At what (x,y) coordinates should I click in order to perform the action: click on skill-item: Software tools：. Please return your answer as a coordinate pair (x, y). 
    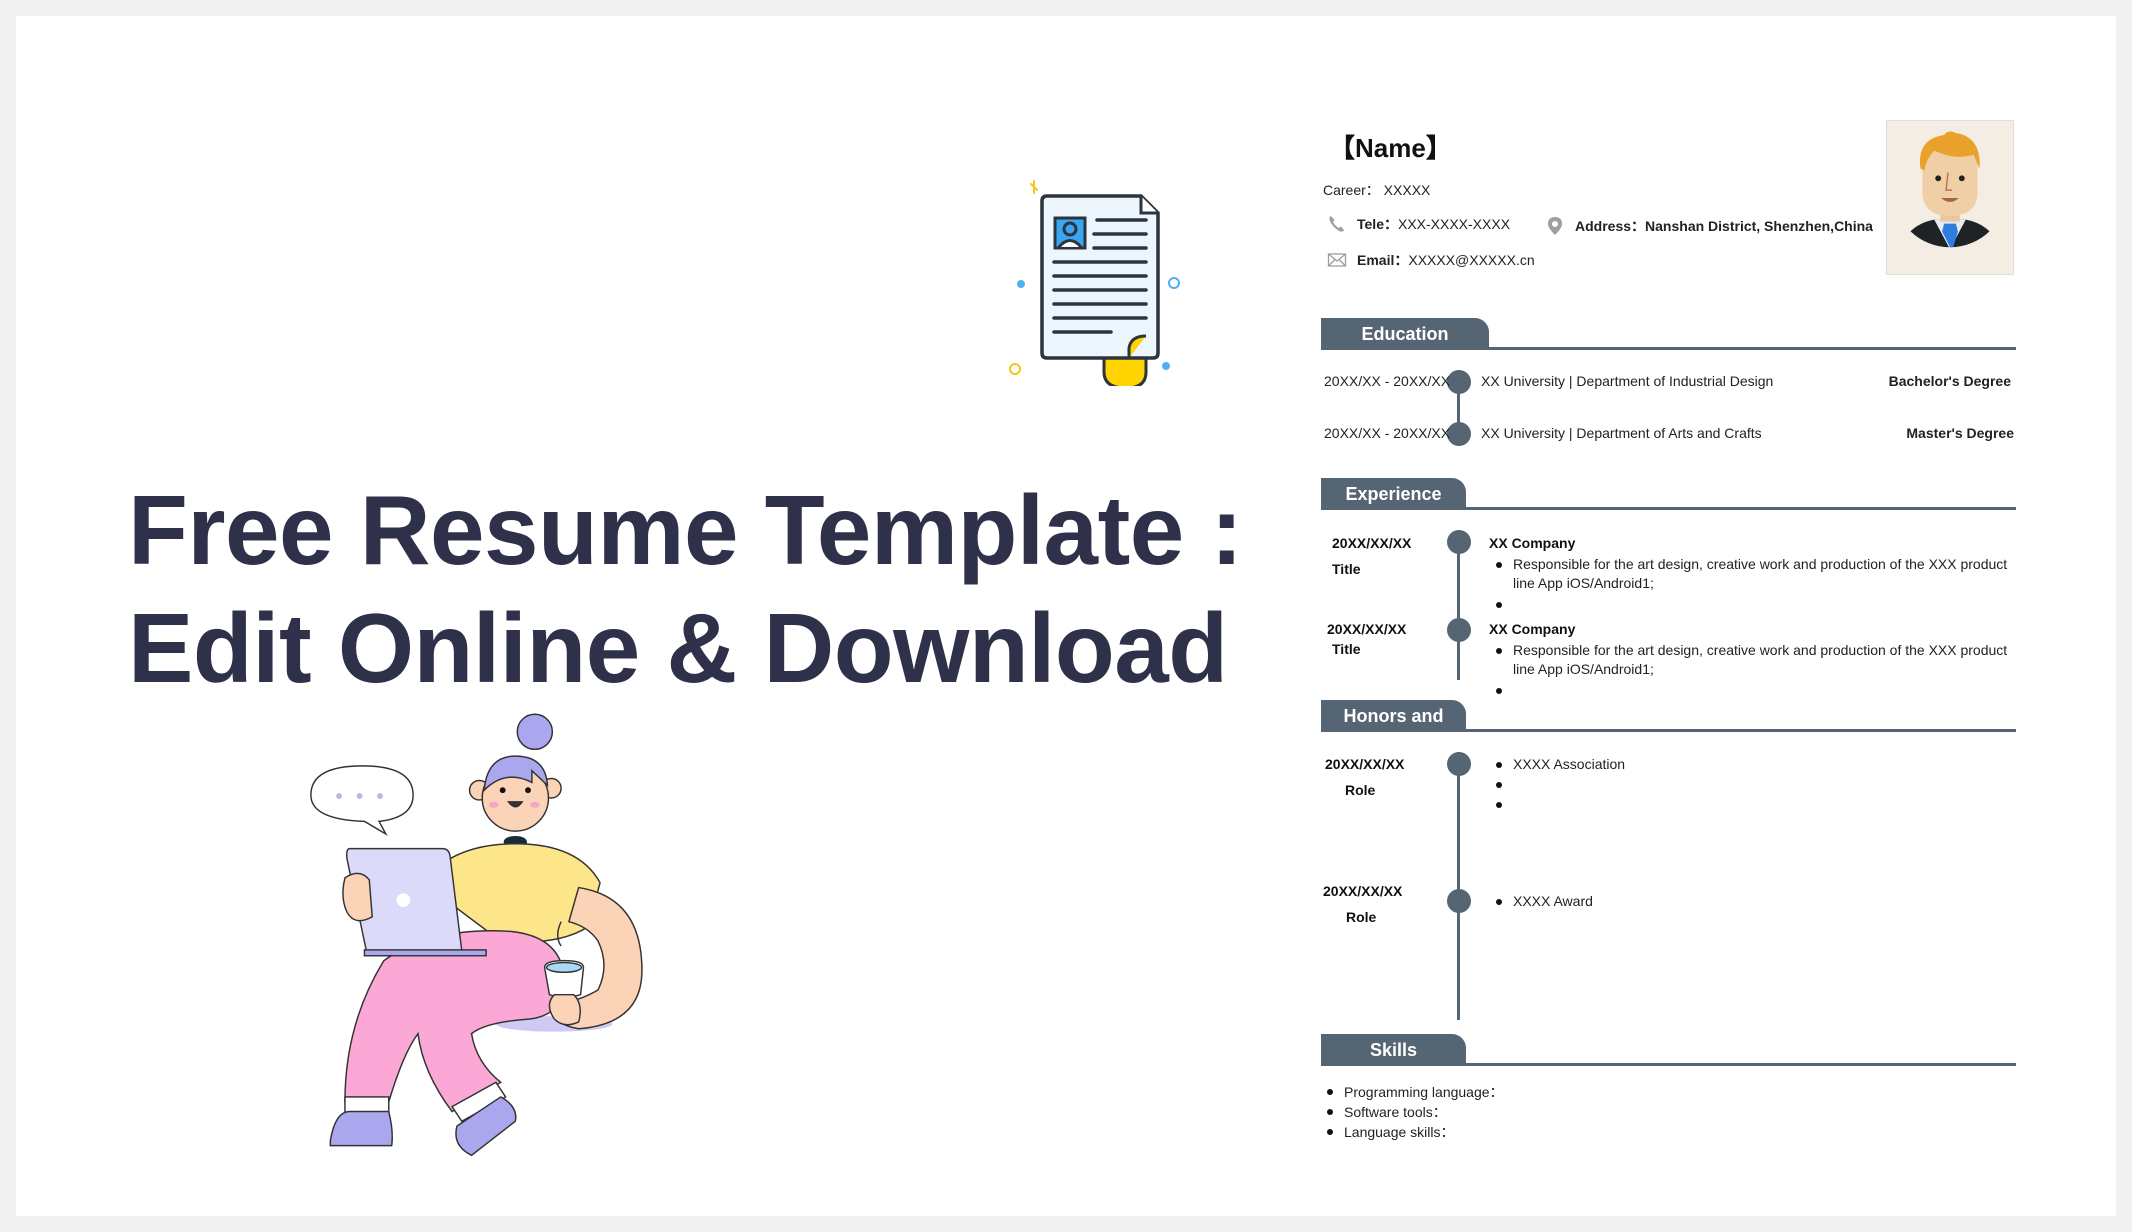
    Looking at the image, I should click on (1387, 1112).